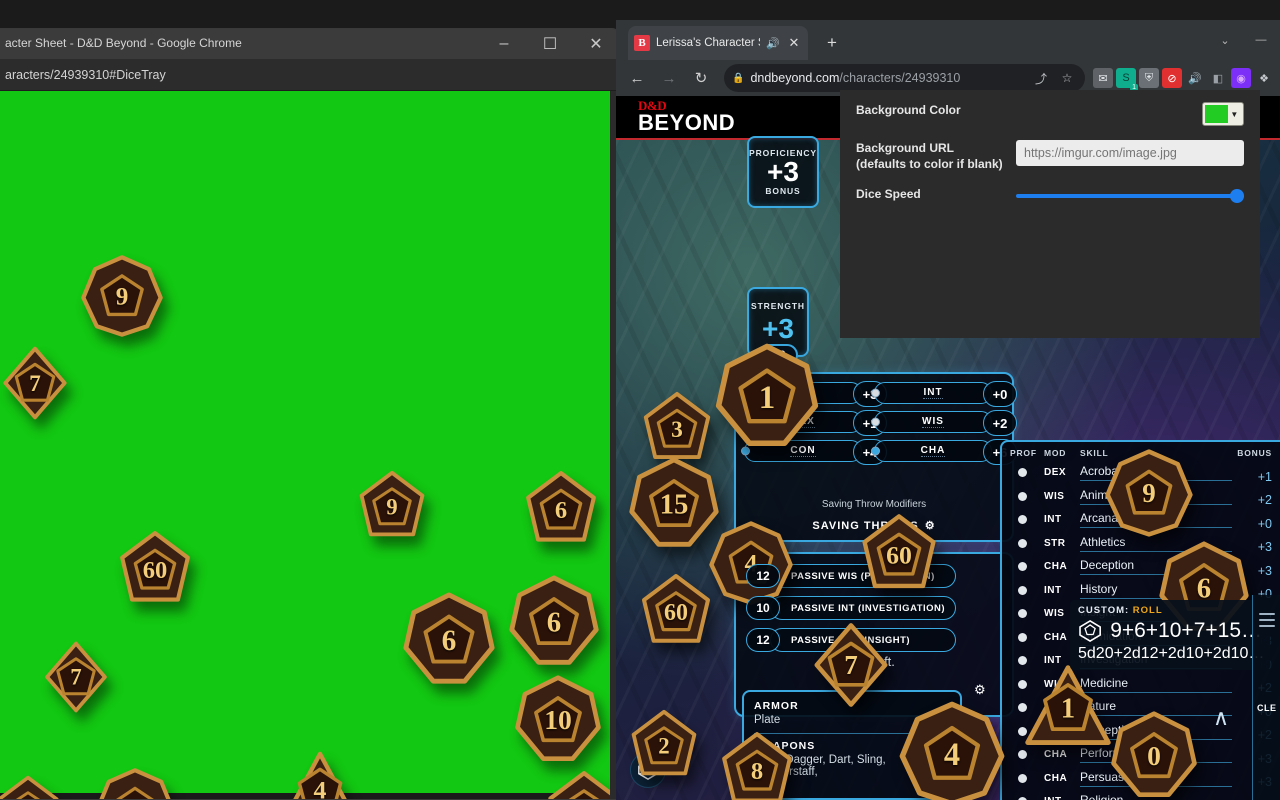  Describe the element at coordinates (1149, 78) in the screenshot. I see `shield-extension-icon: ⛨` at that location.